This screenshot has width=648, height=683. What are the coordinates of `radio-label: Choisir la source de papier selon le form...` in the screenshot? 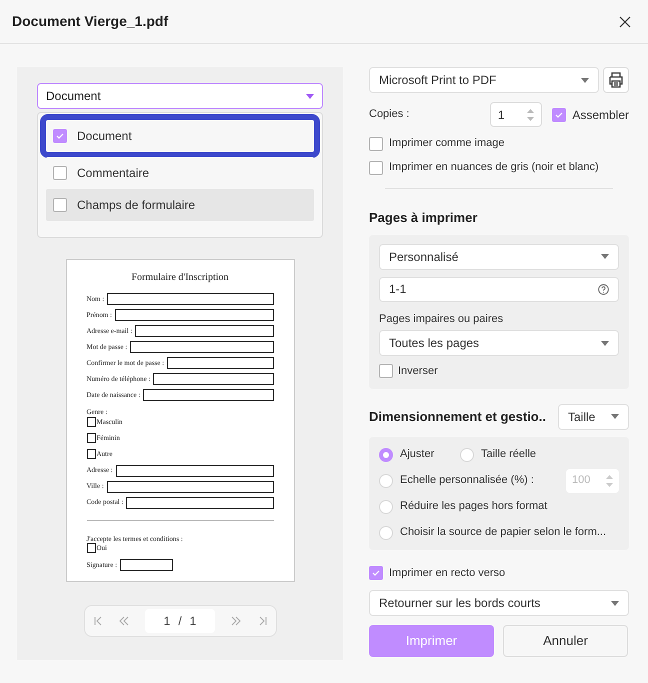 It's located at (503, 532).